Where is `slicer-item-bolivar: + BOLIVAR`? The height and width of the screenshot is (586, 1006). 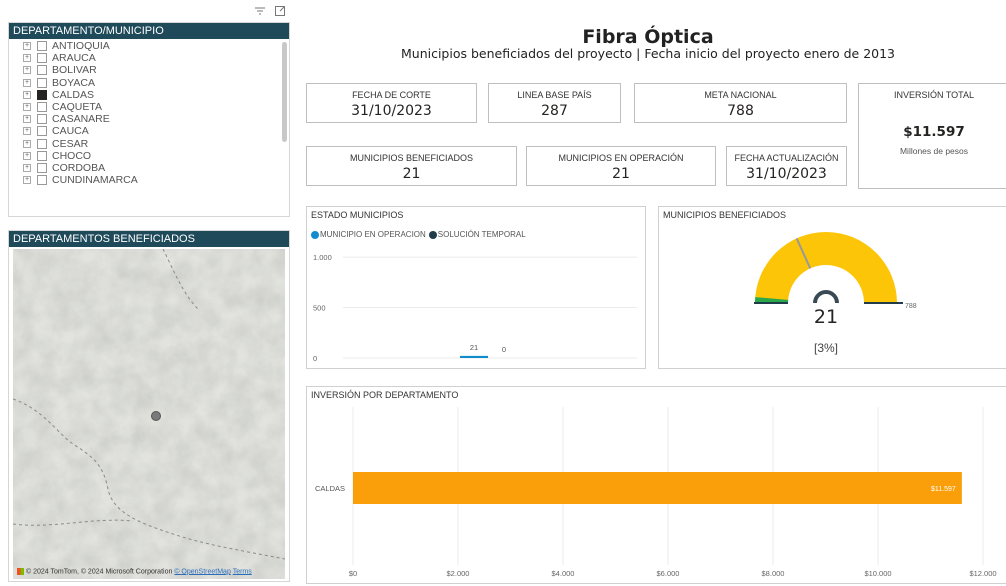 slicer-item-bolivar: + BOLIVAR is located at coordinates (145, 70).